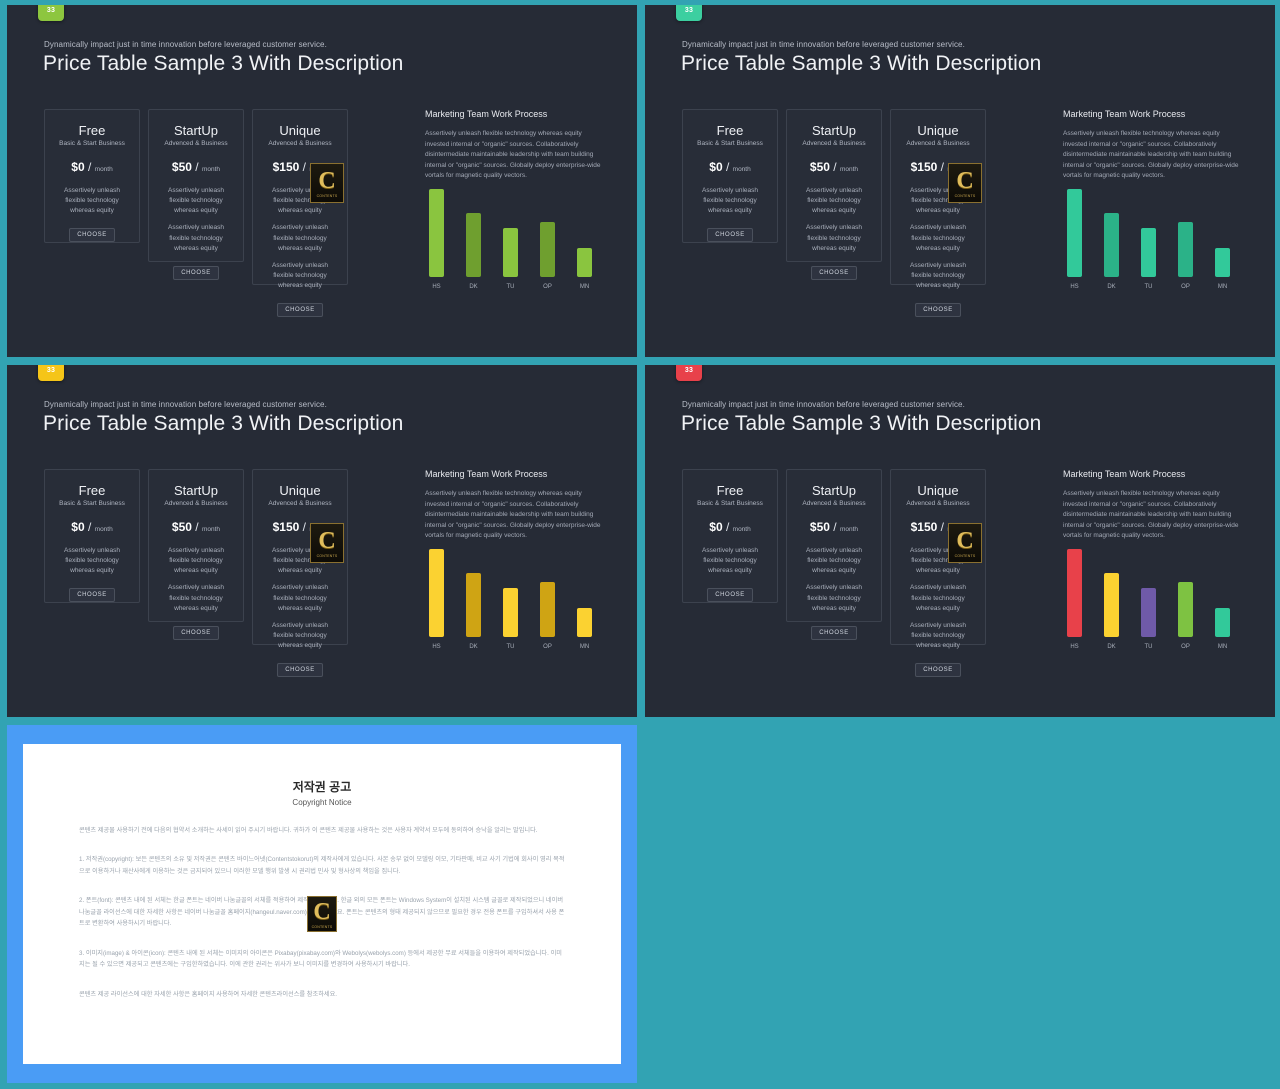  Describe the element at coordinates (51, 373) in the screenshot. I see `slide-badge-3: 33` at that location.